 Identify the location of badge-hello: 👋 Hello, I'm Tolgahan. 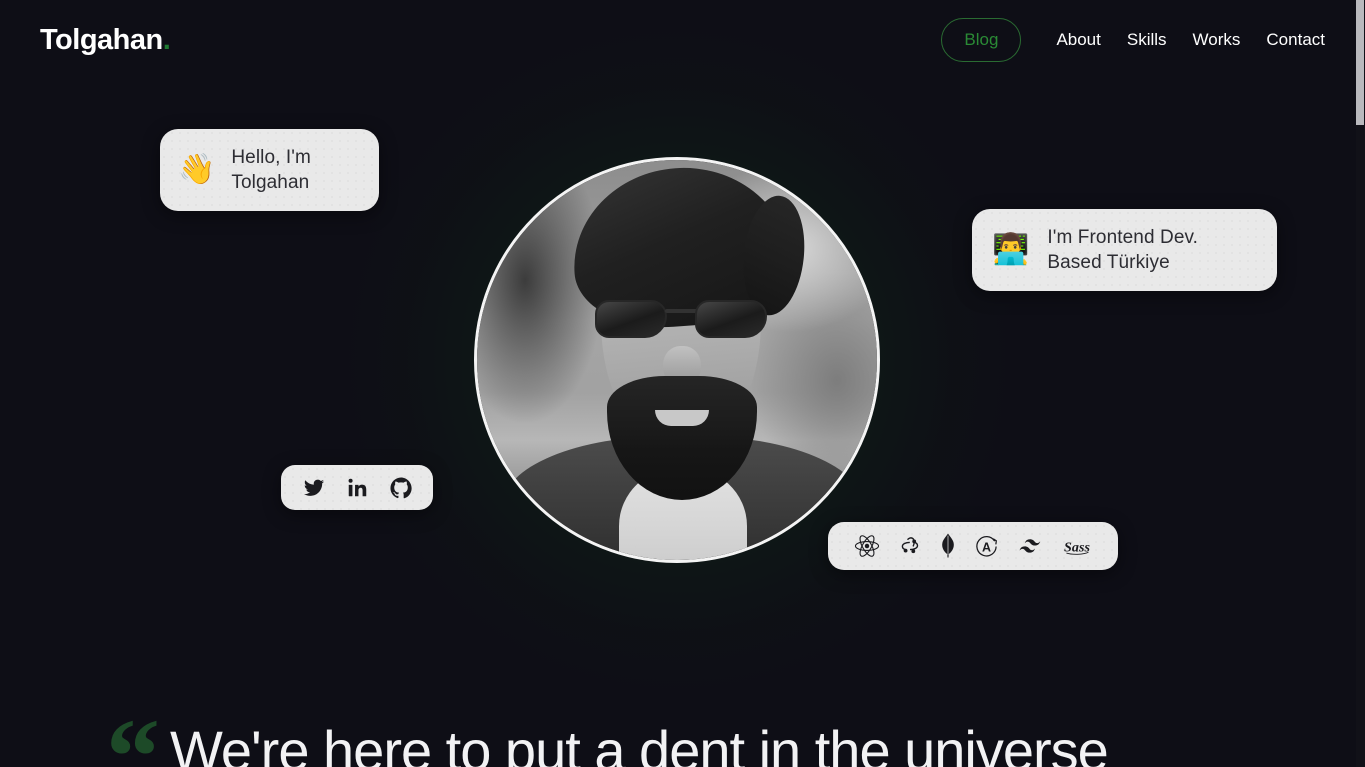
(269, 170).